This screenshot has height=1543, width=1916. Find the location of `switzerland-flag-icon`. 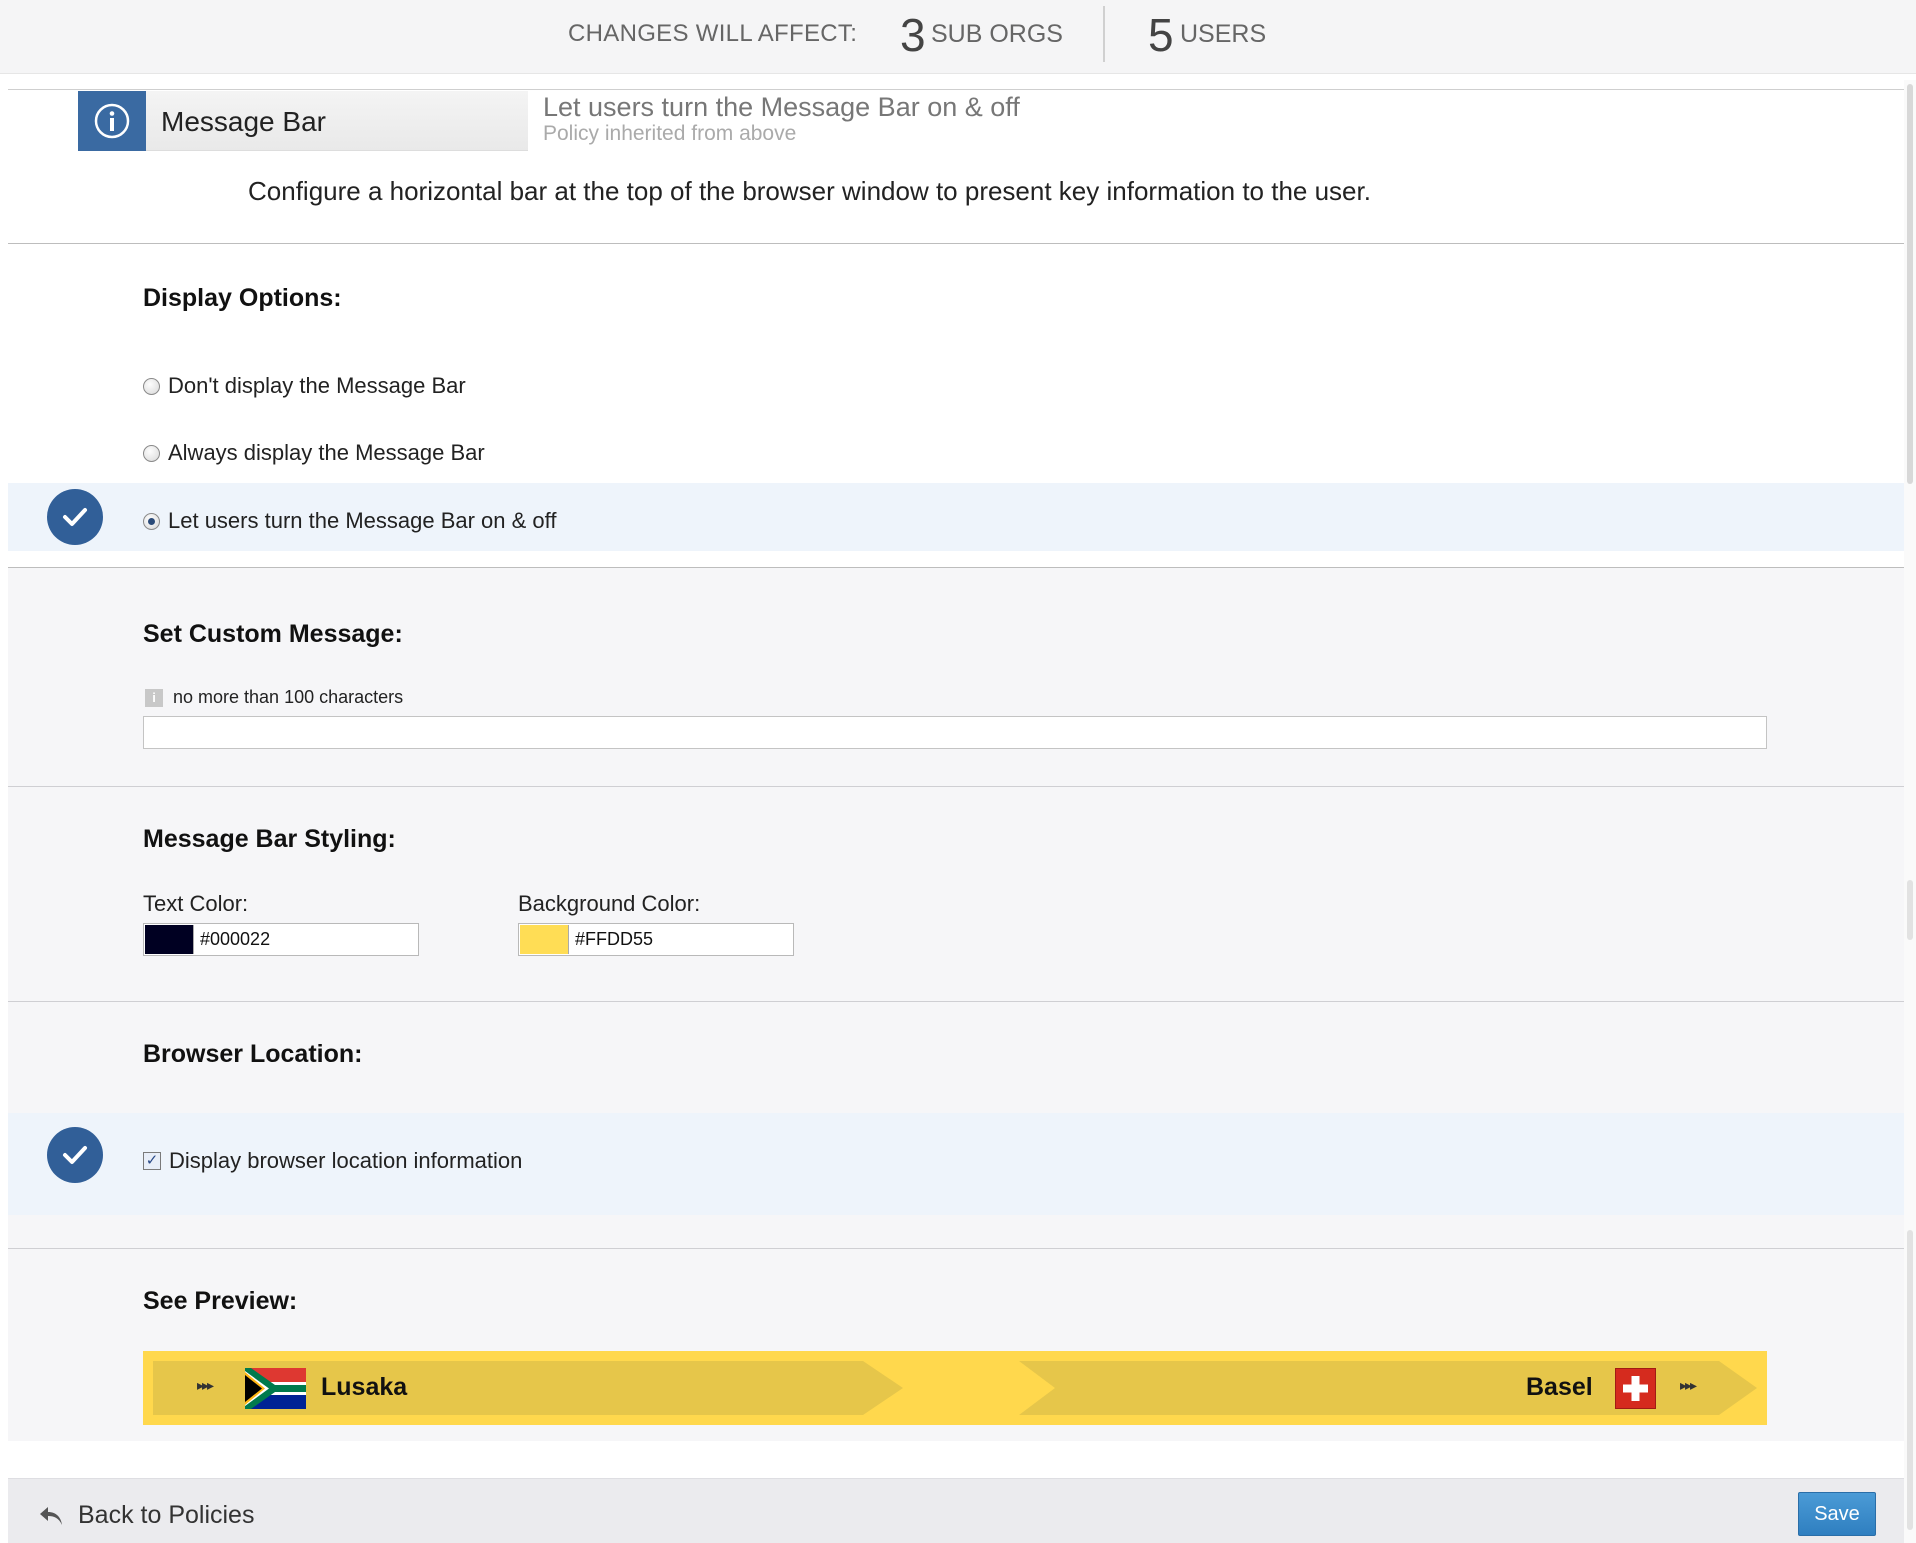

switzerland-flag-icon is located at coordinates (1635, 1388).